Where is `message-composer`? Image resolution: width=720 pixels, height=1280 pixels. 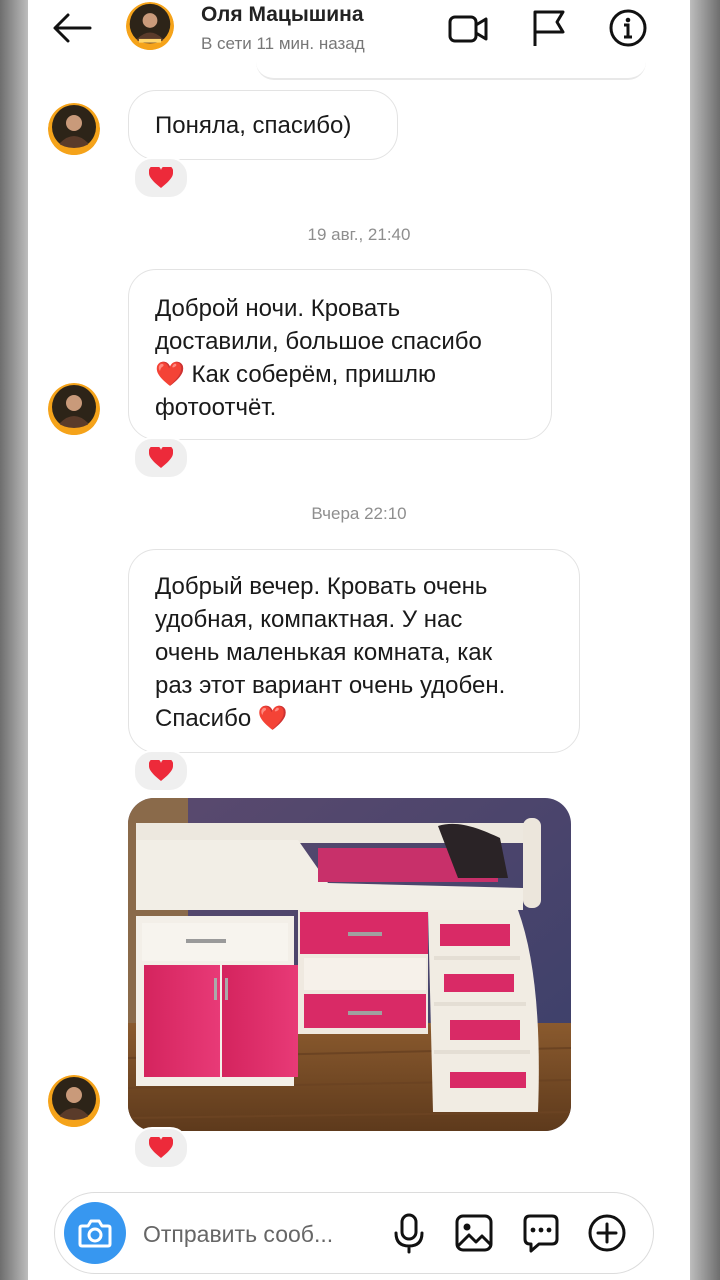
message-composer is located at coordinates (354, 1233).